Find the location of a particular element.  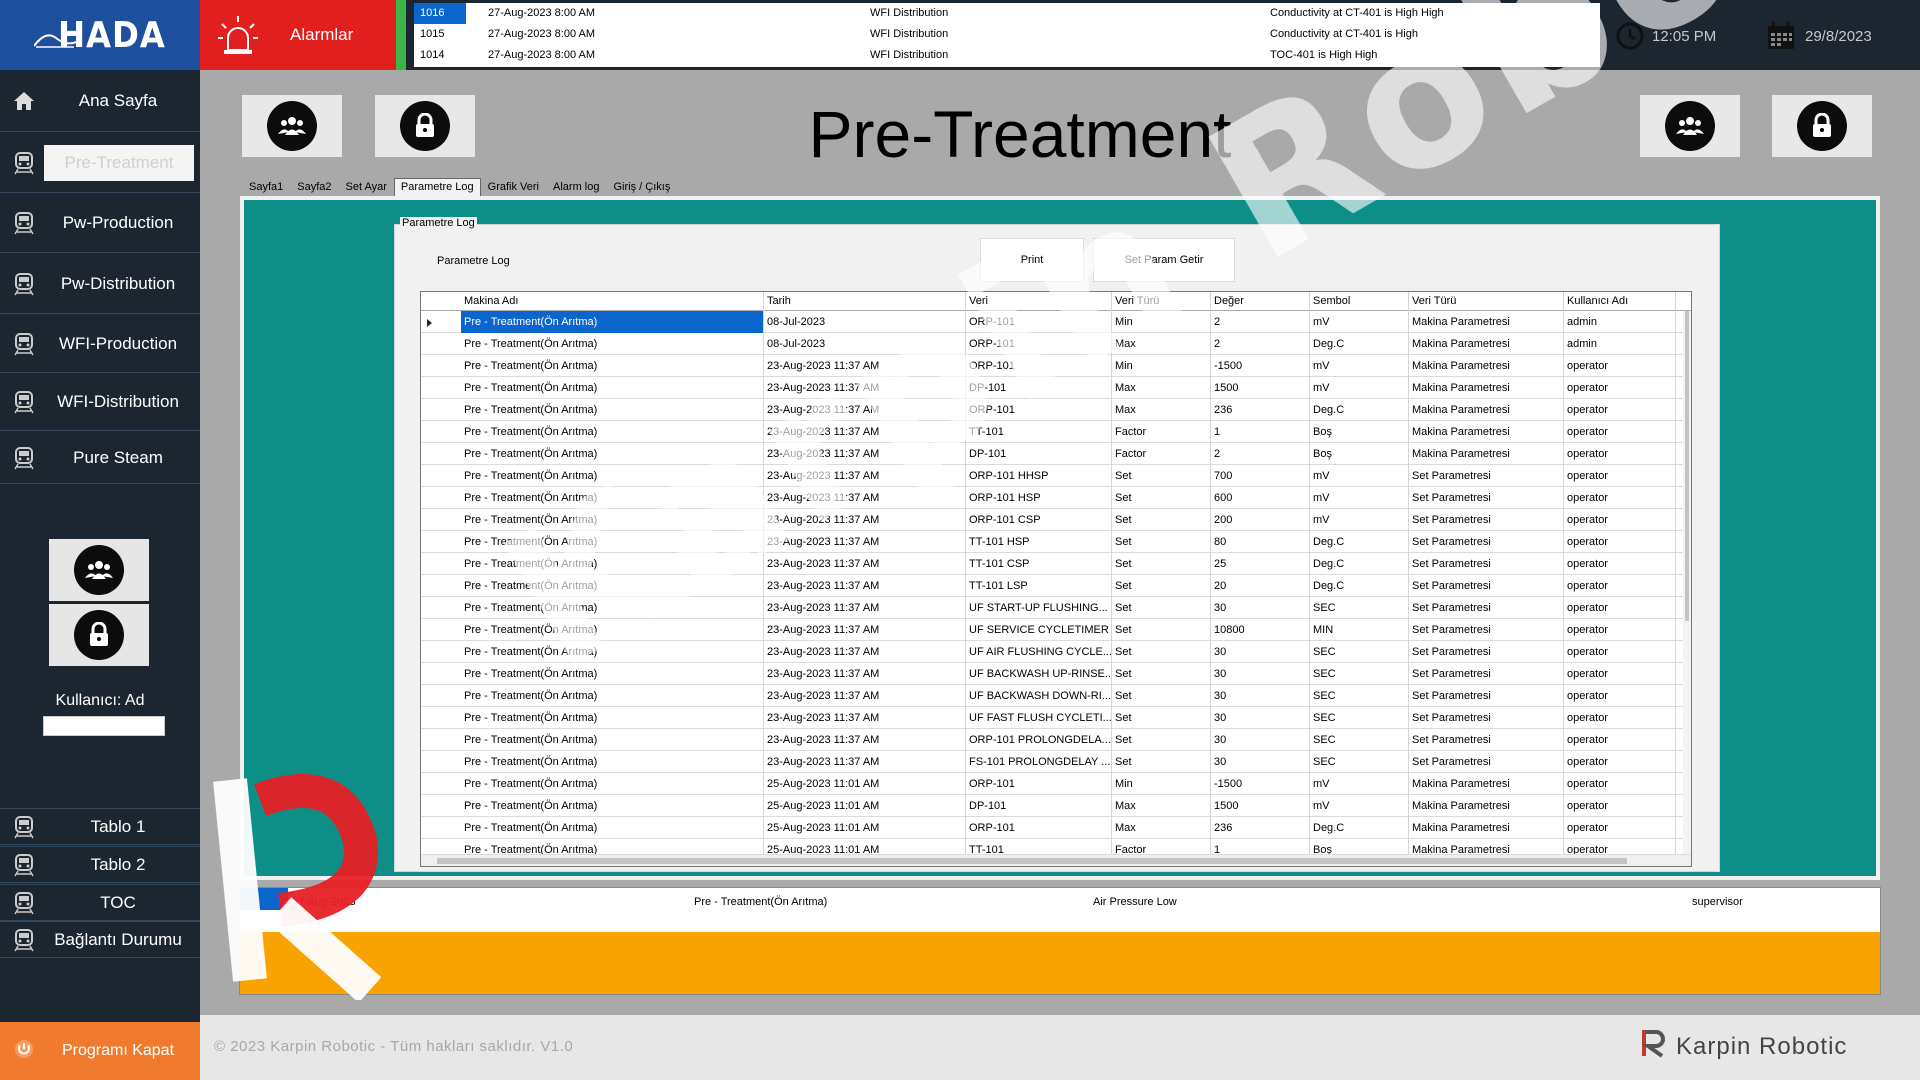

table-cell: DP-101 is located at coordinates (1039, 806).